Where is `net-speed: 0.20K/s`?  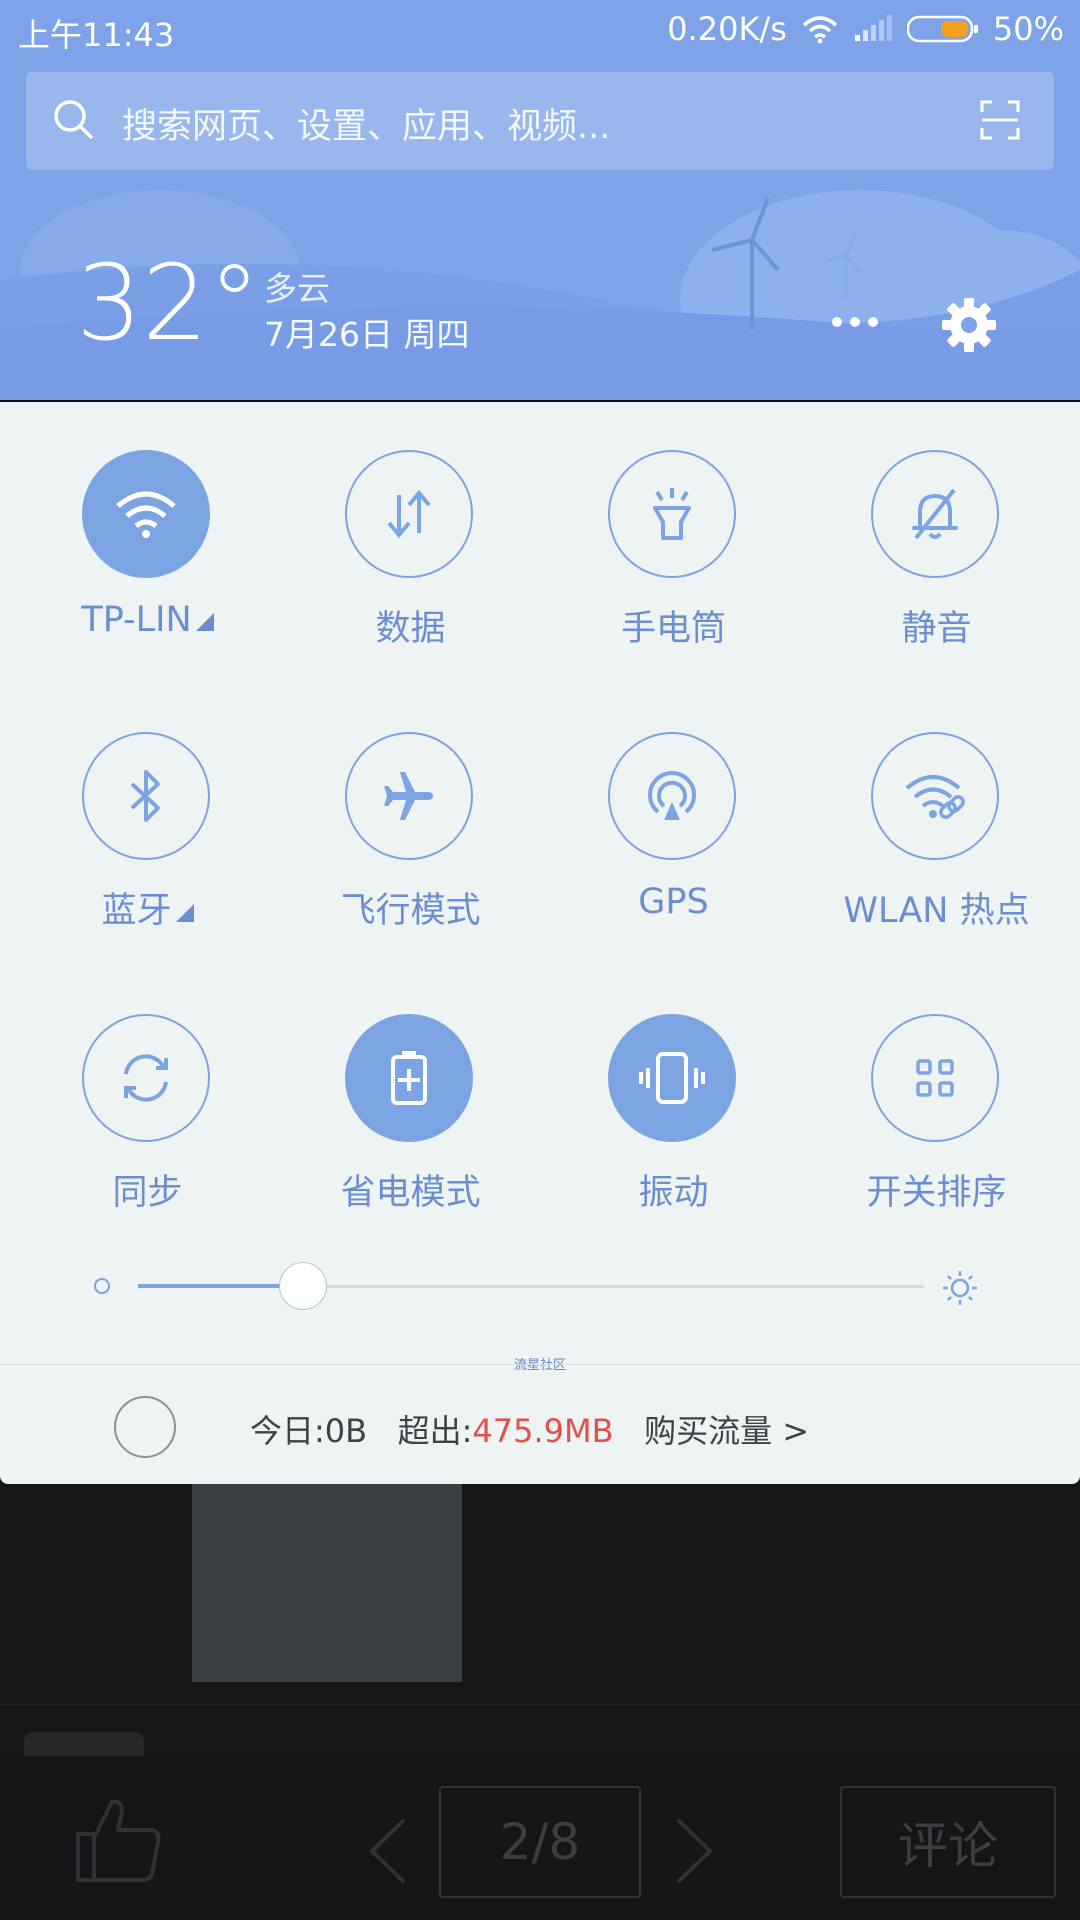 net-speed: 0.20K/s is located at coordinates (727, 29).